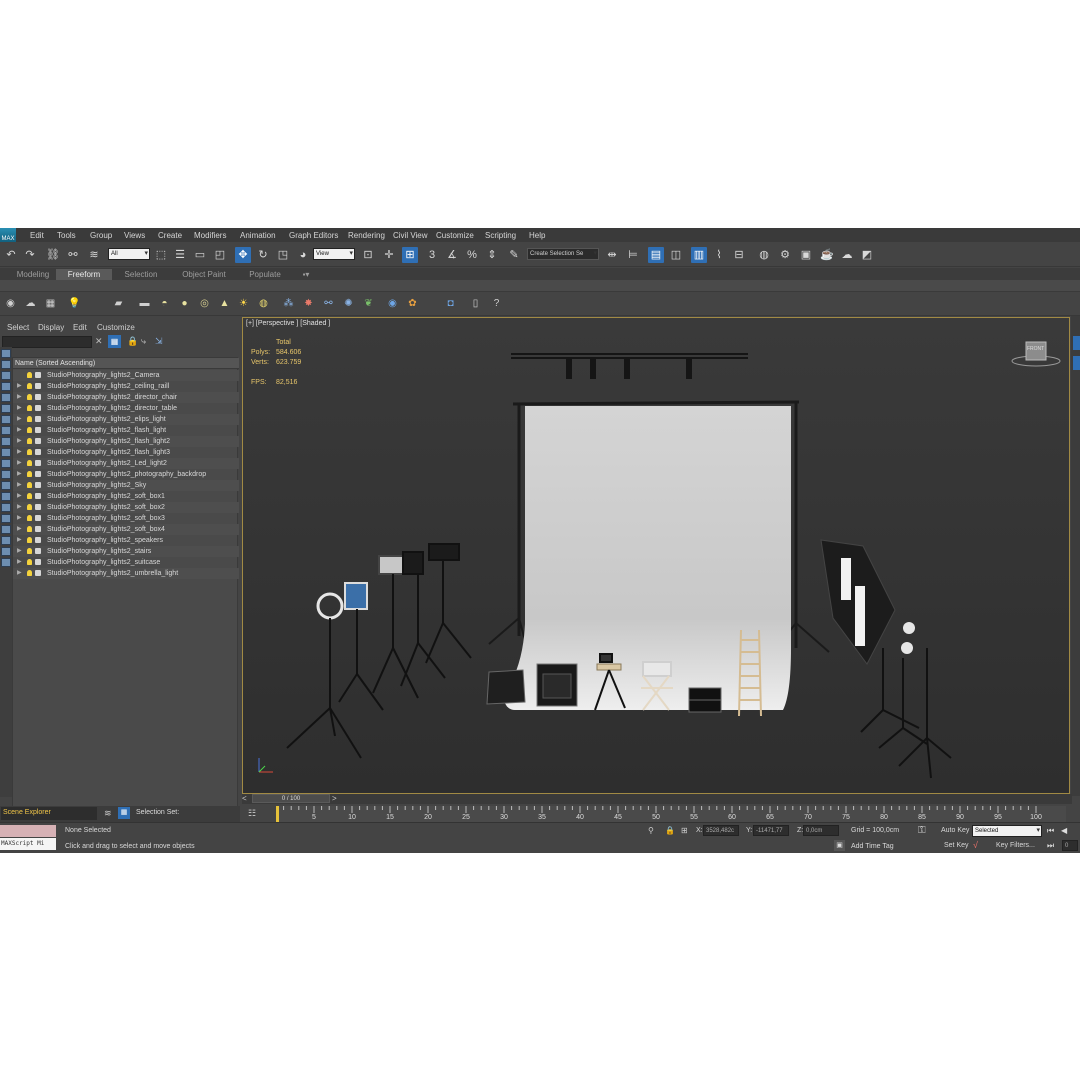  What do you see at coordinates (126, 463) in the screenshot?
I see `list-item: ▶ StudioPhotography_lights2_Led_light2` at bounding box center [126, 463].